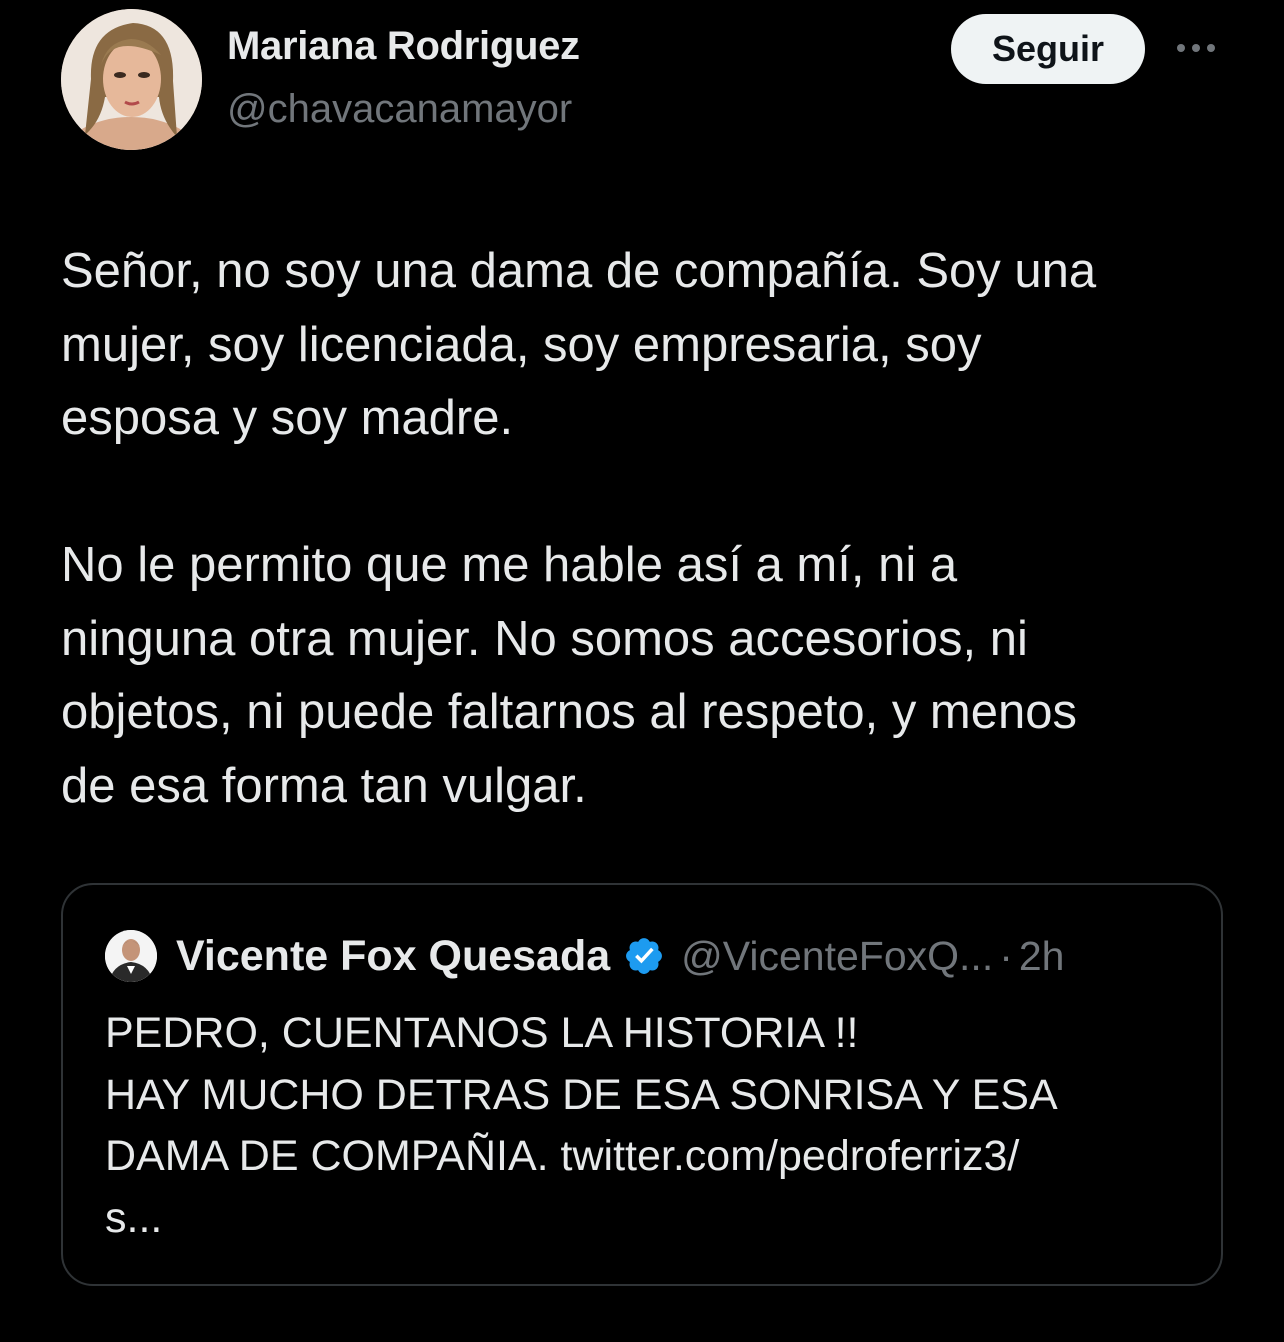 Image resolution: width=1284 pixels, height=1342 pixels. Describe the element at coordinates (1048, 49) in the screenshot. I see `follow-button: Seguir` at that location.